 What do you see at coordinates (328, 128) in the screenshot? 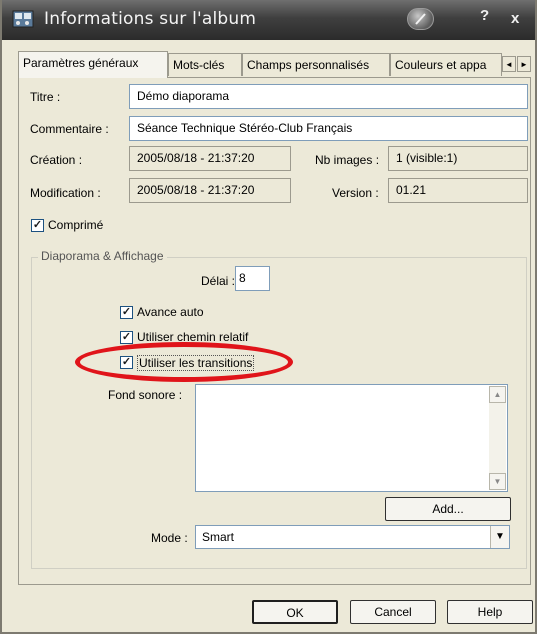
I see `commentaire-field: Séance Technique Stéréo-Club Français` at bounding box center [328, 128].